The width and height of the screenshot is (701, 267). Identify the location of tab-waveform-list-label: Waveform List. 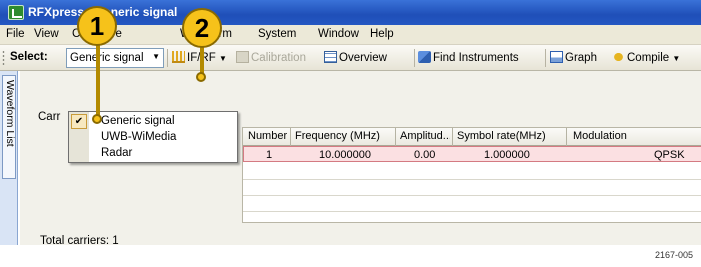
(10, 113).